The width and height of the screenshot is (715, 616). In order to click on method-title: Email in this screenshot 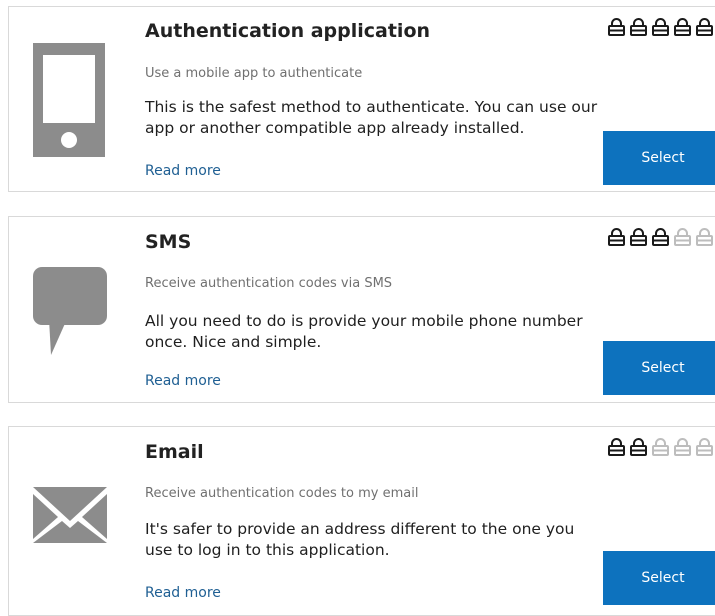, I will do `click(174, 452)`.